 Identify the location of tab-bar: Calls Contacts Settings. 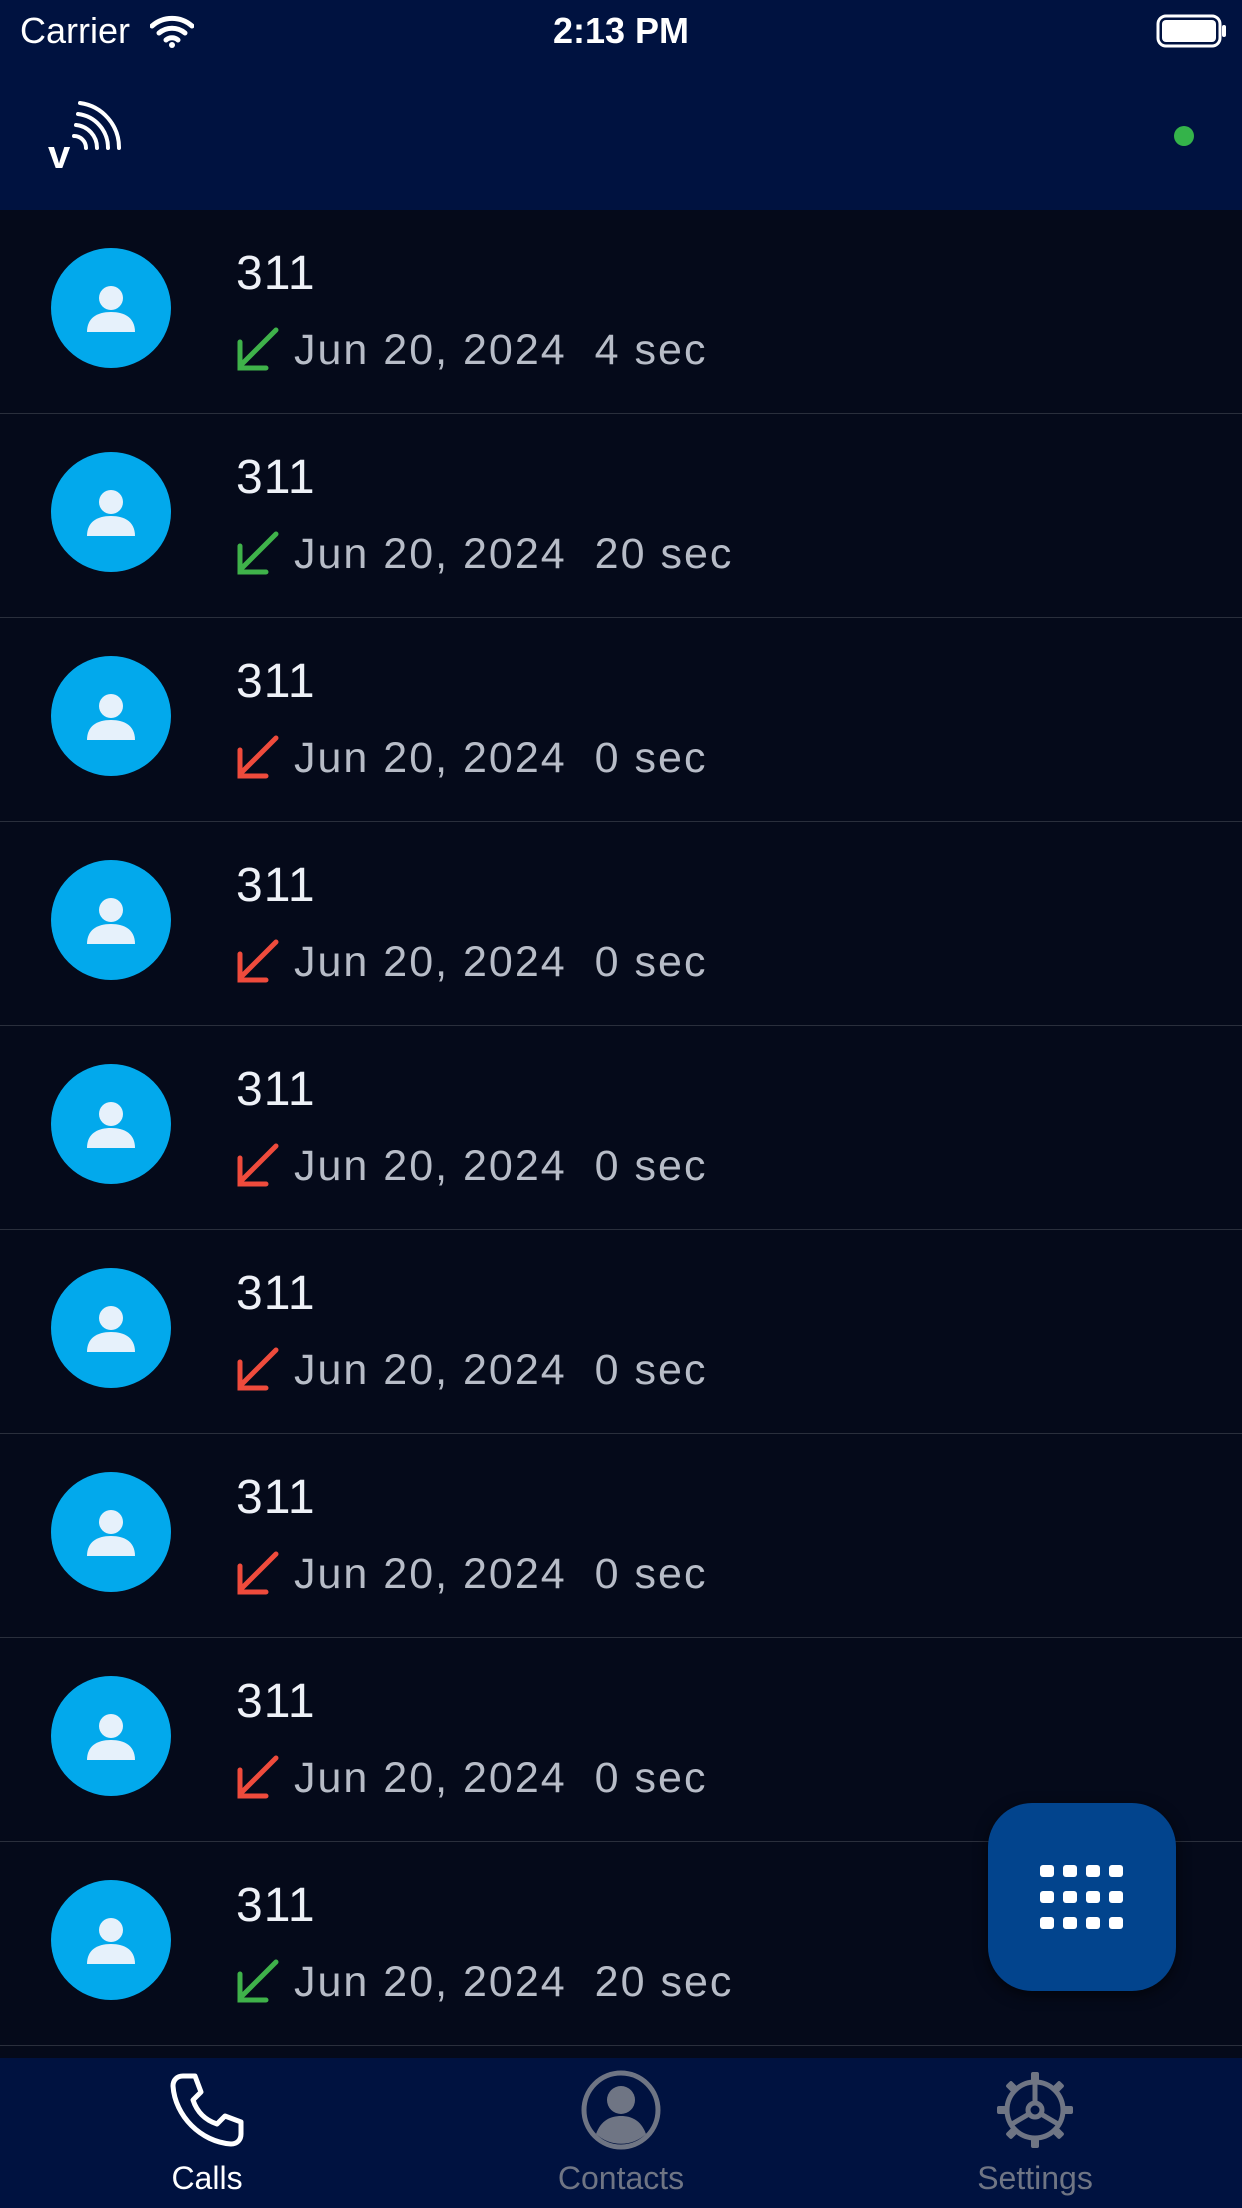
(621, 2133).